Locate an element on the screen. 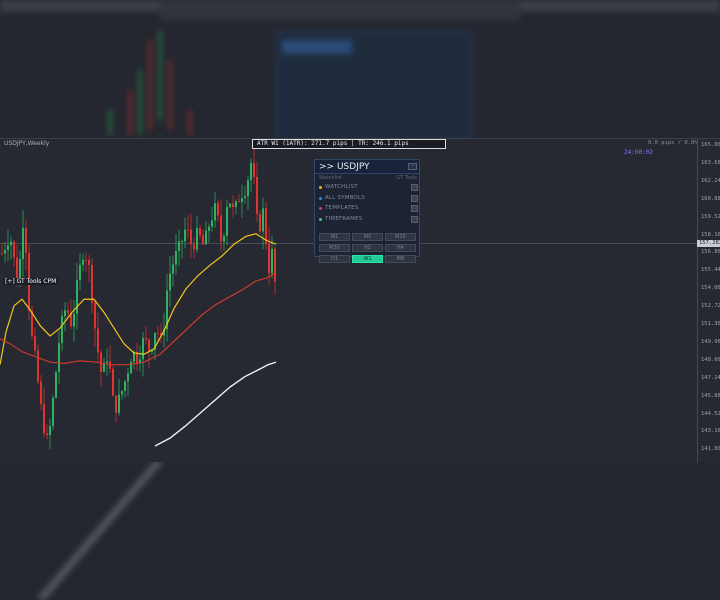  timeframe-button-m5: M5 is located at coordinates (367, 237).